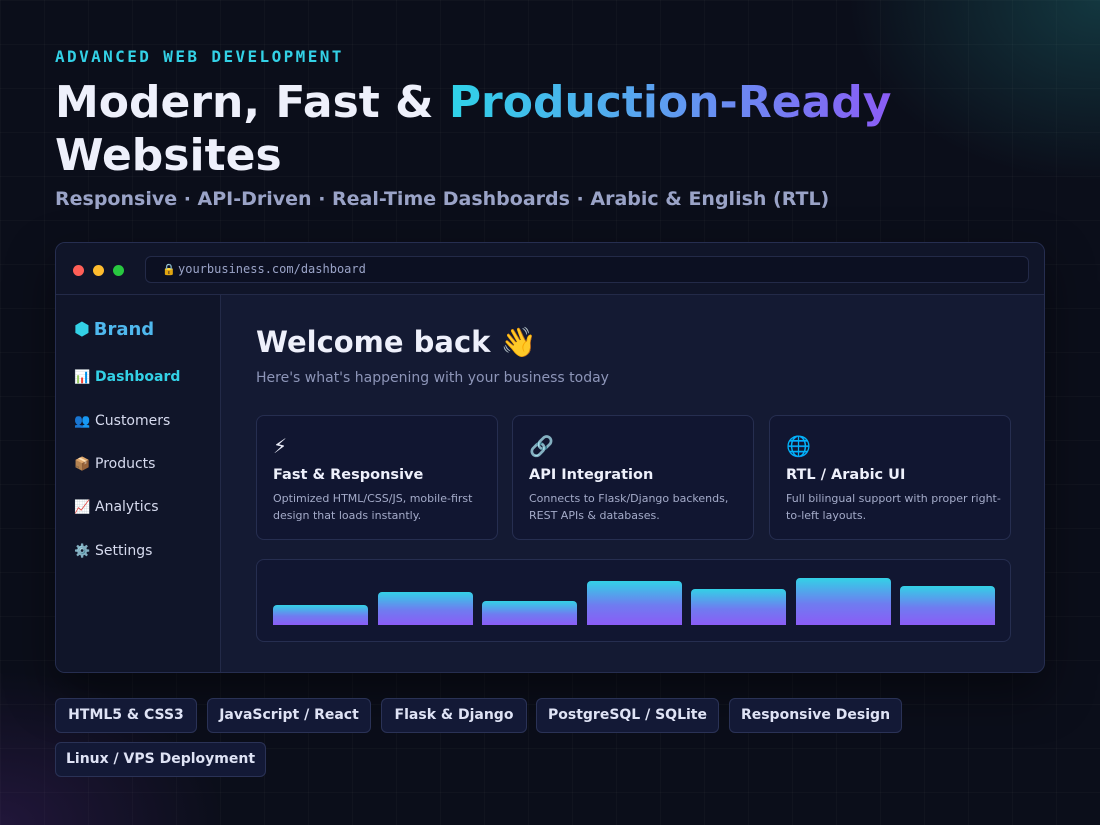 The image size is (1100, 825). Describe the element at coordinates (82, 377) in the screenshot. I see `bar-chart-icon: 📊` at that location.